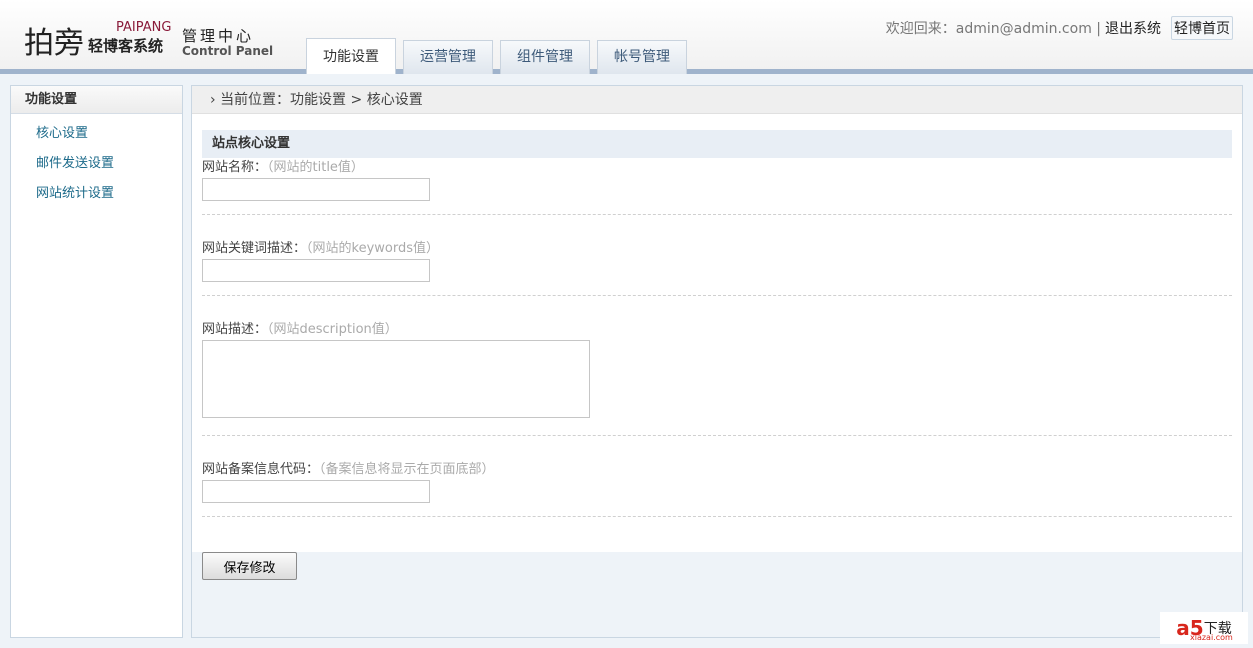 This screenshot has height=648, width=1253. I want to click on save-button: 保存修改, so click(249, 566).